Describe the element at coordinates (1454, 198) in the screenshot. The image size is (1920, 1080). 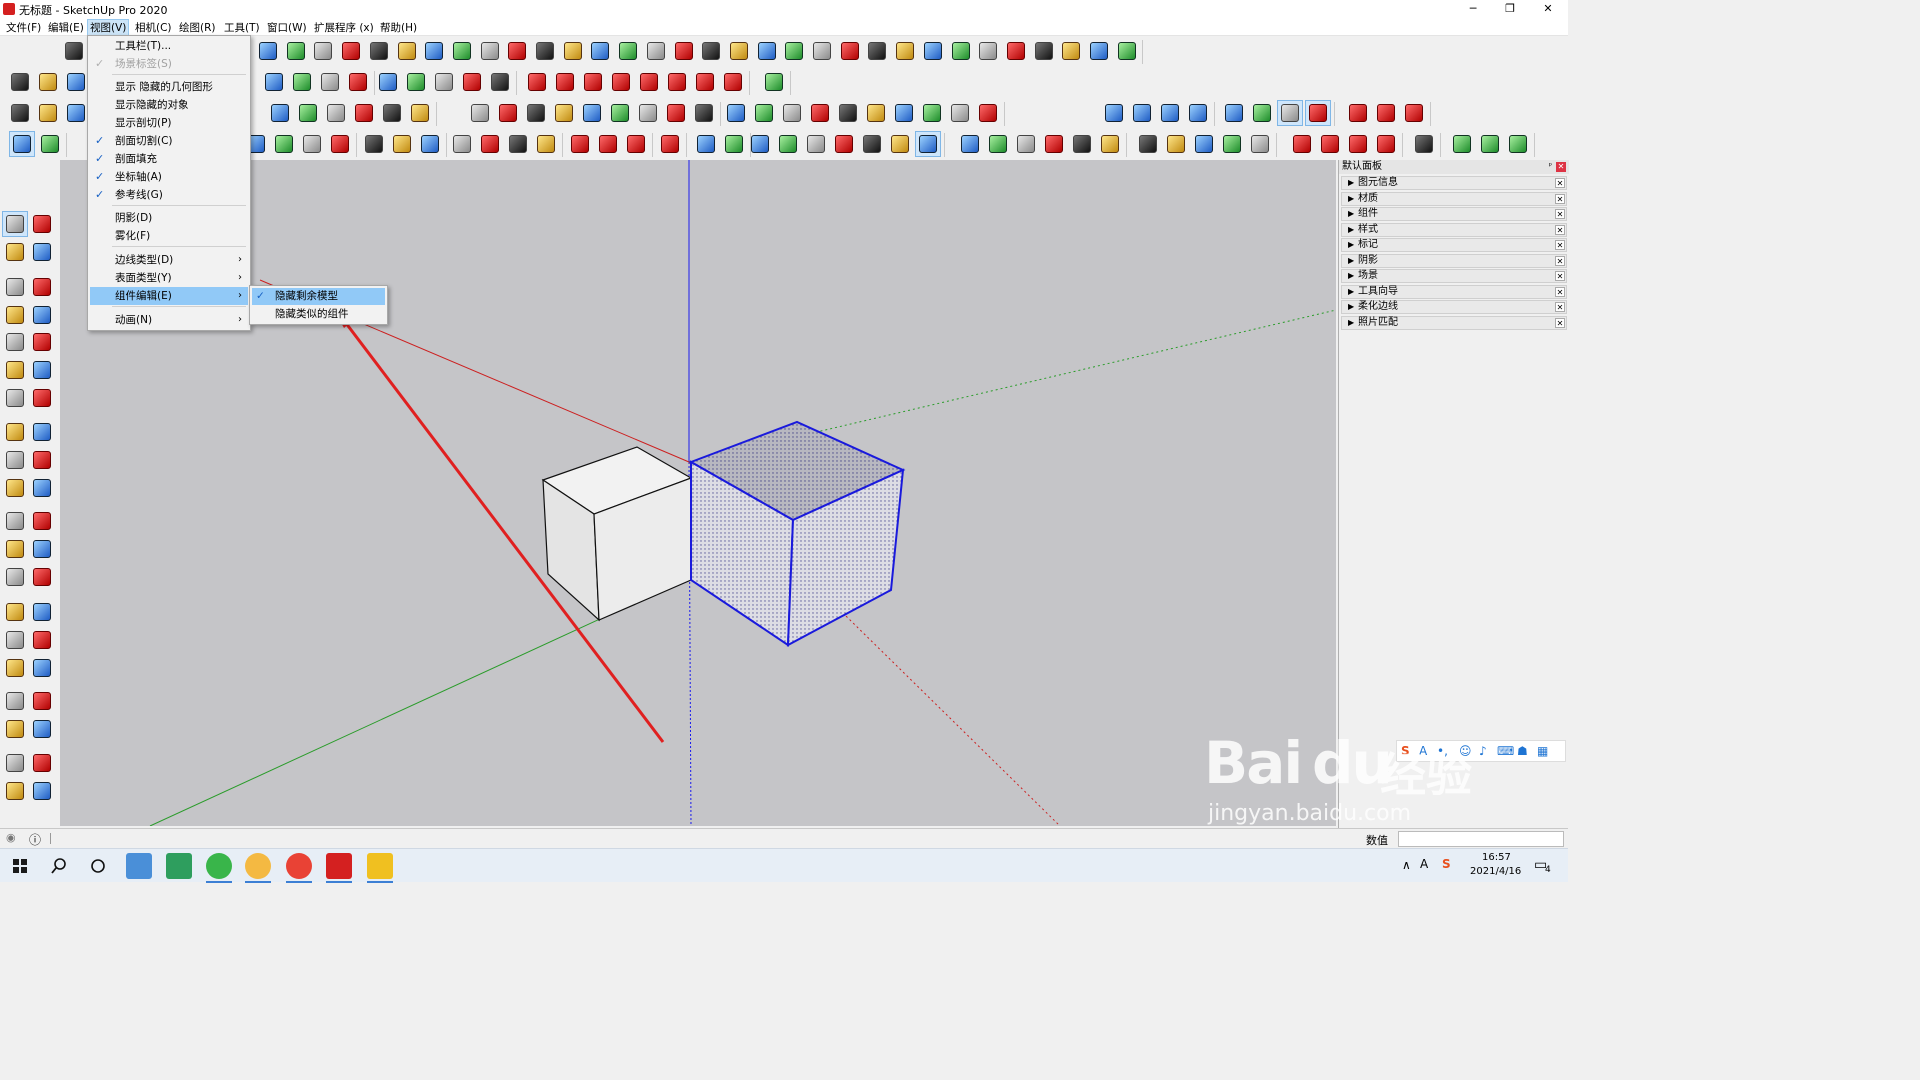
I see `tray-section-2: ▶ 材质 ✕` at that location.